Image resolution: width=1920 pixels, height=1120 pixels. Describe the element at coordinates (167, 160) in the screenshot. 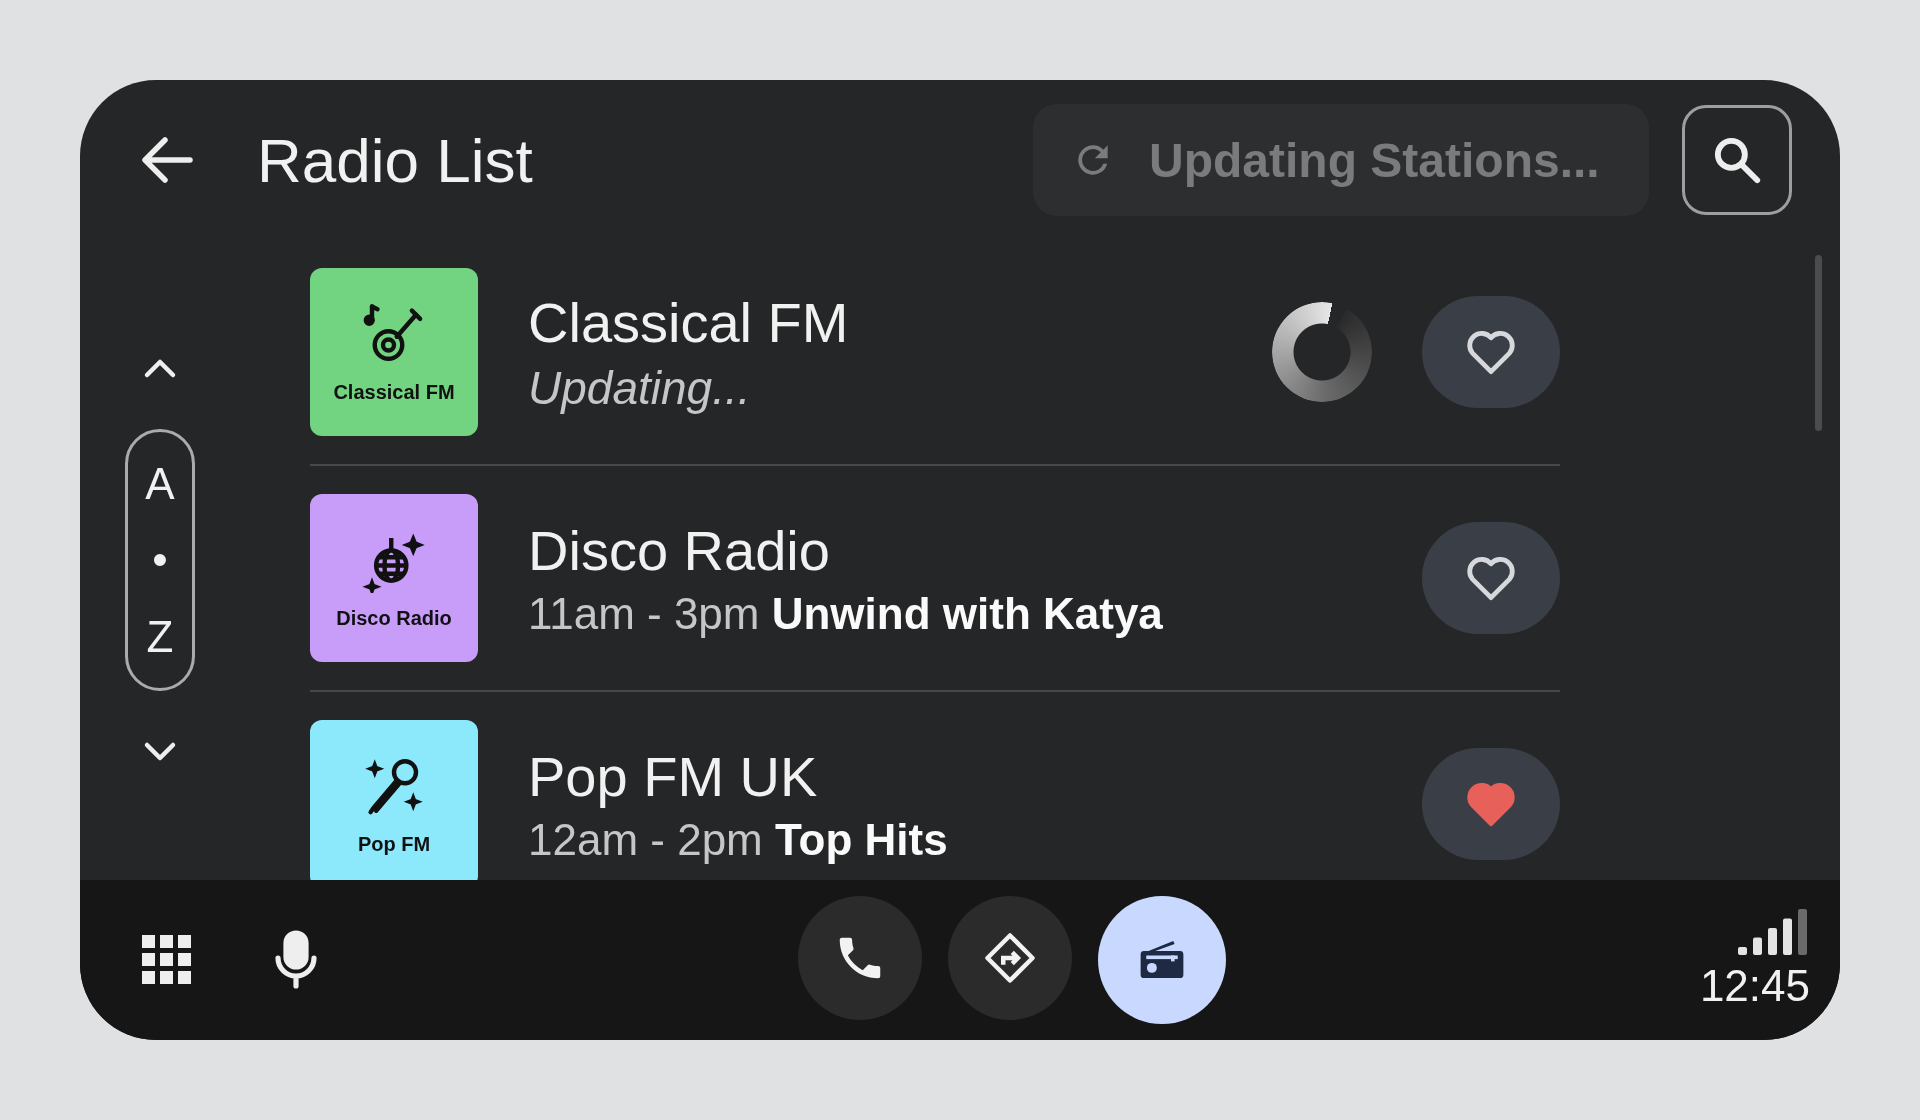

I see `back-arrow-icon` at that location.